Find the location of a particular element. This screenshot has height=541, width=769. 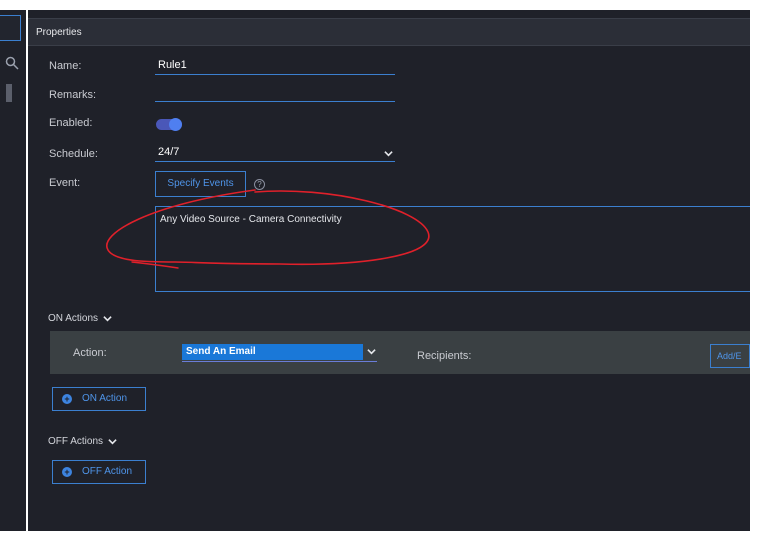

event-label: Event: is located at coordinates (65, 183).